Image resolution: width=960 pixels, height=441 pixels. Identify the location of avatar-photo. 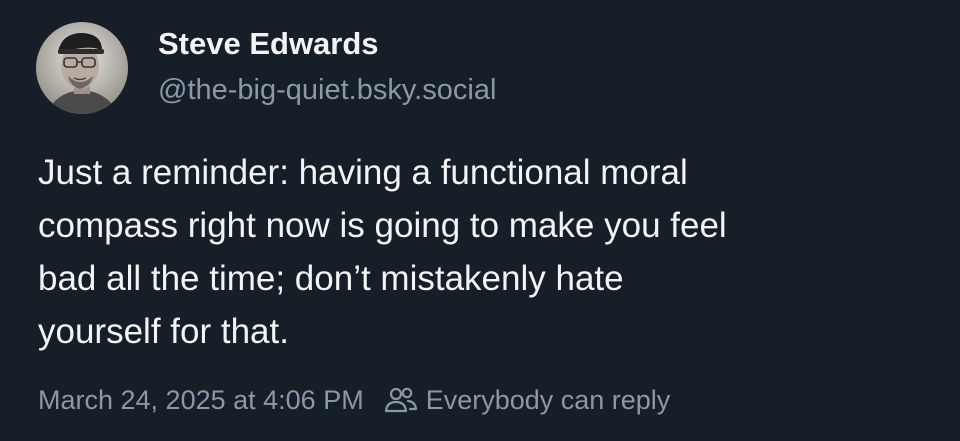
(82, 68).